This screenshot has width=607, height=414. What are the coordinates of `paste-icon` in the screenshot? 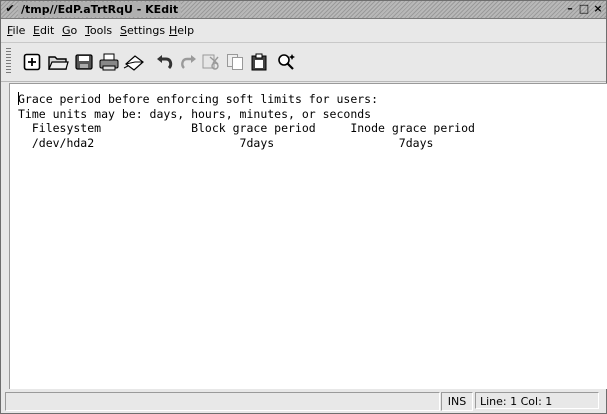 It's located at (259, 62).